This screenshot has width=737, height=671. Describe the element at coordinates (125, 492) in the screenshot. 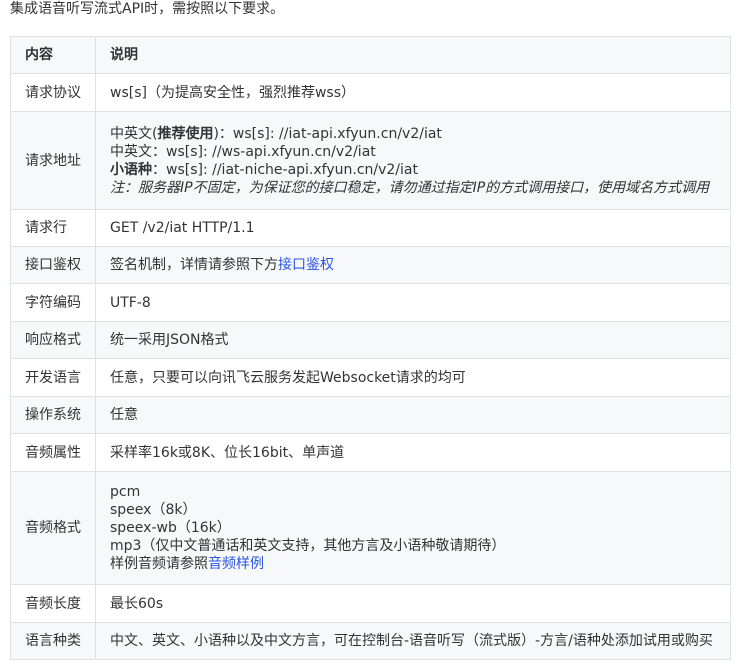

I see `format-line: pcm` at that location.